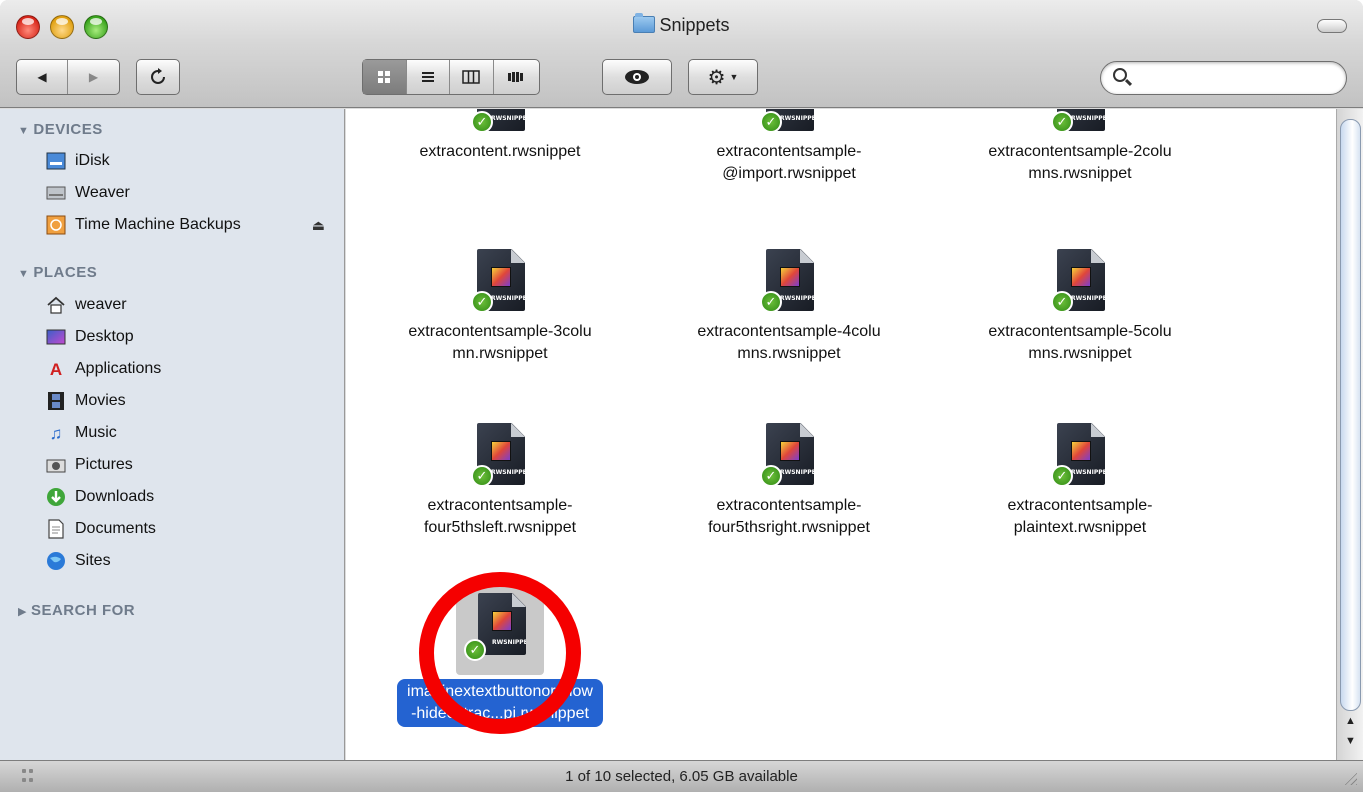  I want to click on file-name: extracontentsample-2colu mns.rwsnippet, so click(1080, 162).